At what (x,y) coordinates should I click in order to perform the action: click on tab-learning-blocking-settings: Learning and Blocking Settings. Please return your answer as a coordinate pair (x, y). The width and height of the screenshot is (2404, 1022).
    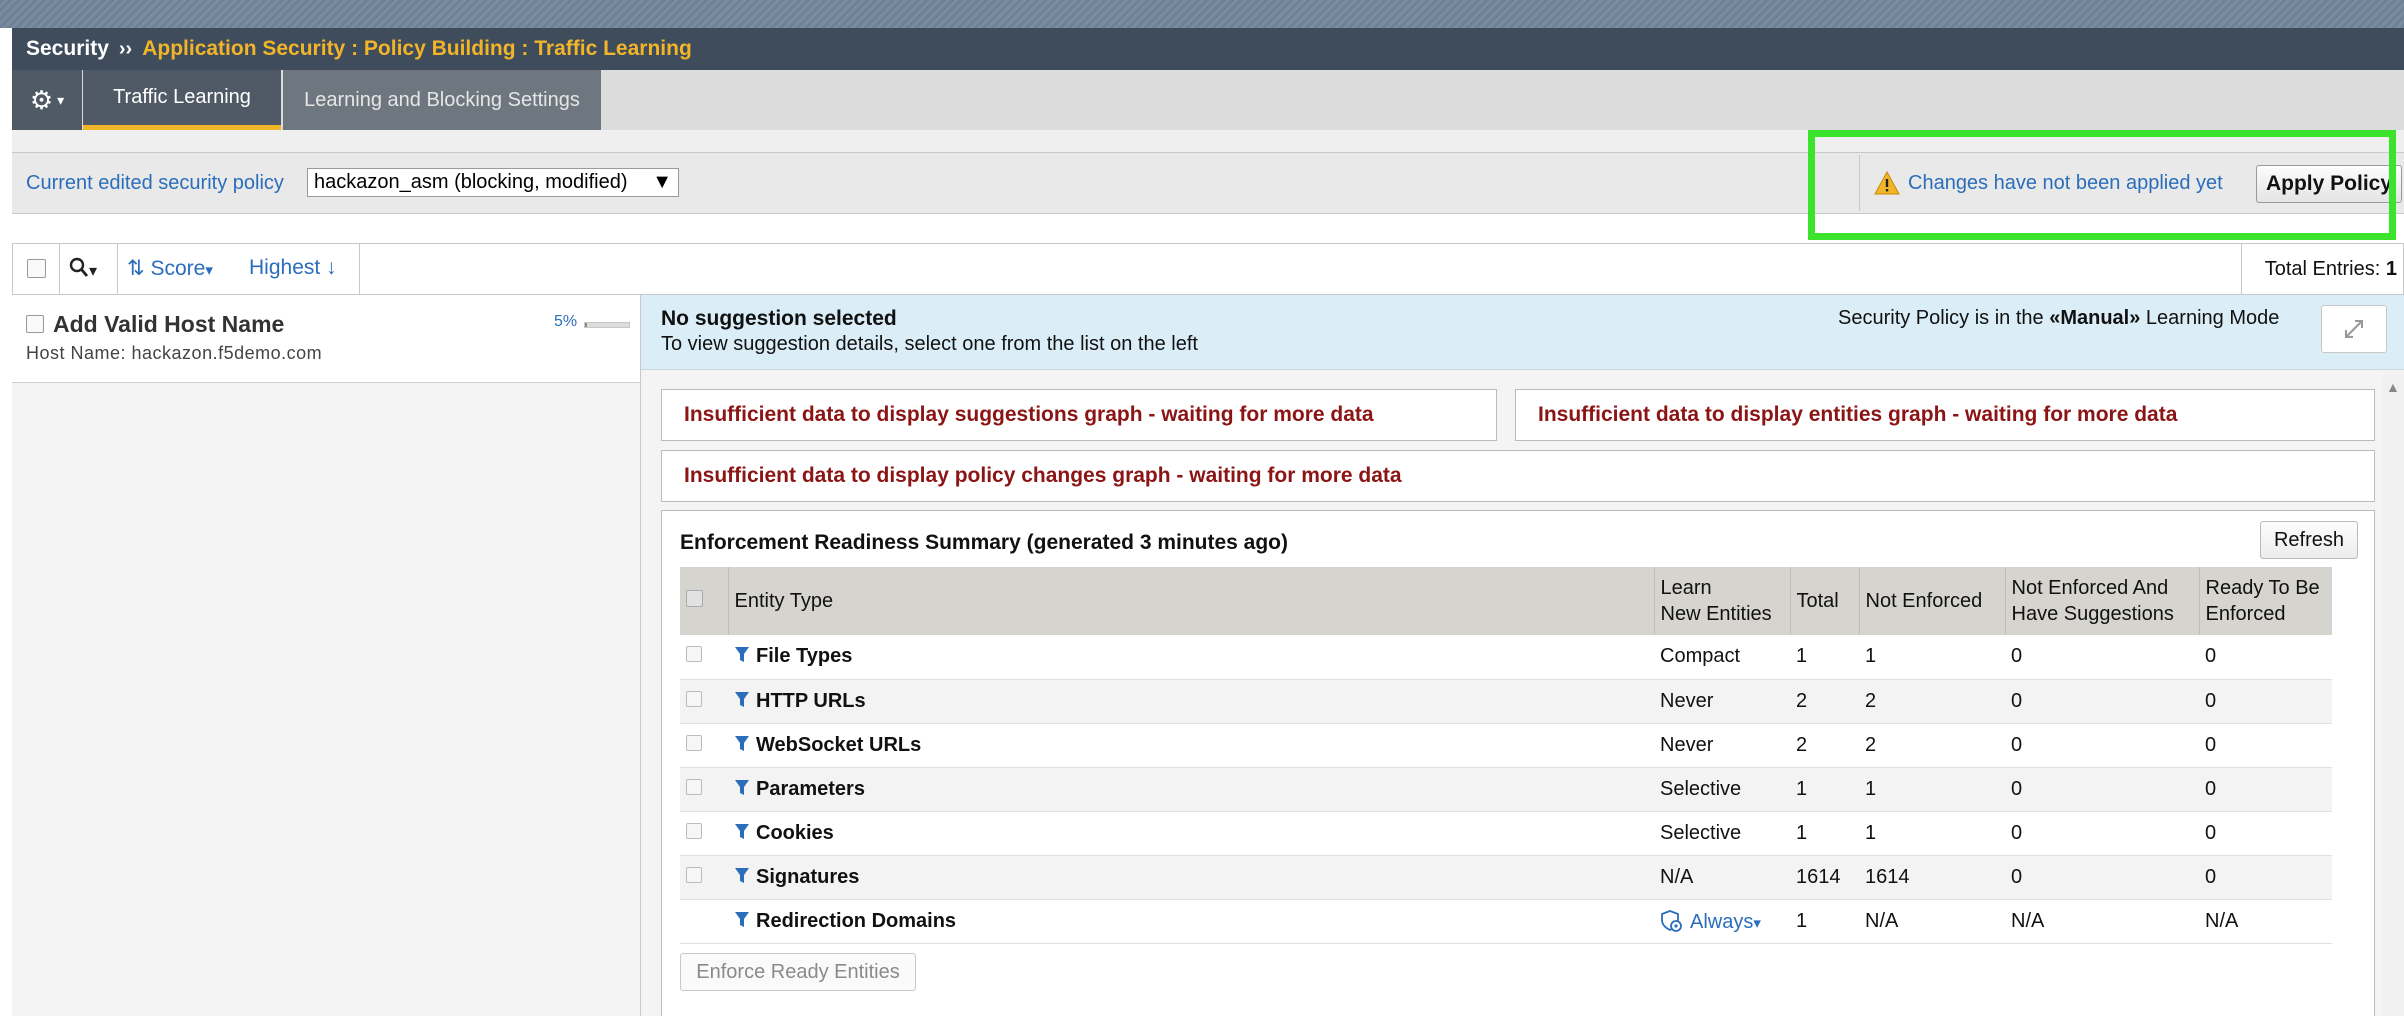
    Looking at the image, I should click on (442, 100).